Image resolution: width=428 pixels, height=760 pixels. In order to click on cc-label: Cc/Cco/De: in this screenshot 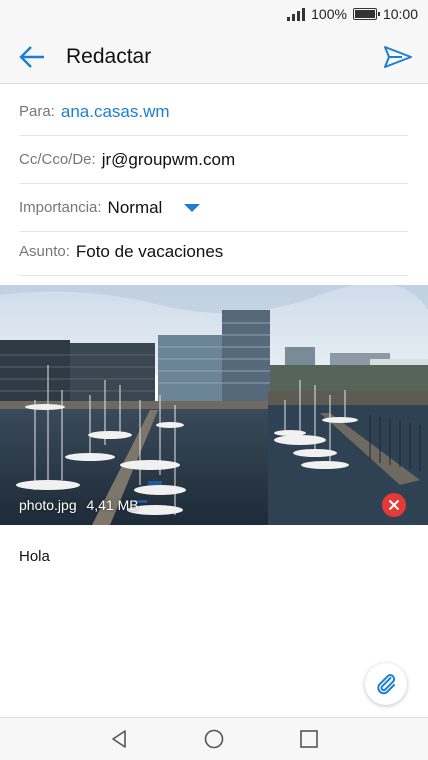, I will do `click(57, 159)`.